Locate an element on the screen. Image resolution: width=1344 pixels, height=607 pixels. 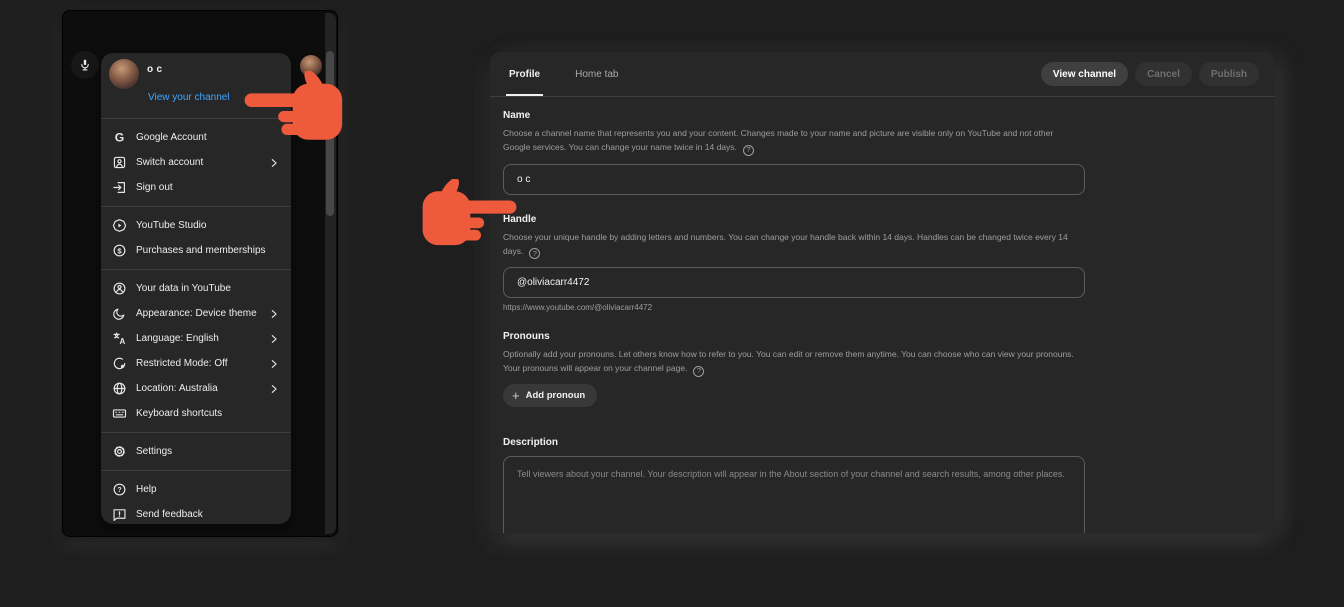
handle-url: https://www.youtube.com/@oliviacarr4472 is located at coordinates (578, 307).